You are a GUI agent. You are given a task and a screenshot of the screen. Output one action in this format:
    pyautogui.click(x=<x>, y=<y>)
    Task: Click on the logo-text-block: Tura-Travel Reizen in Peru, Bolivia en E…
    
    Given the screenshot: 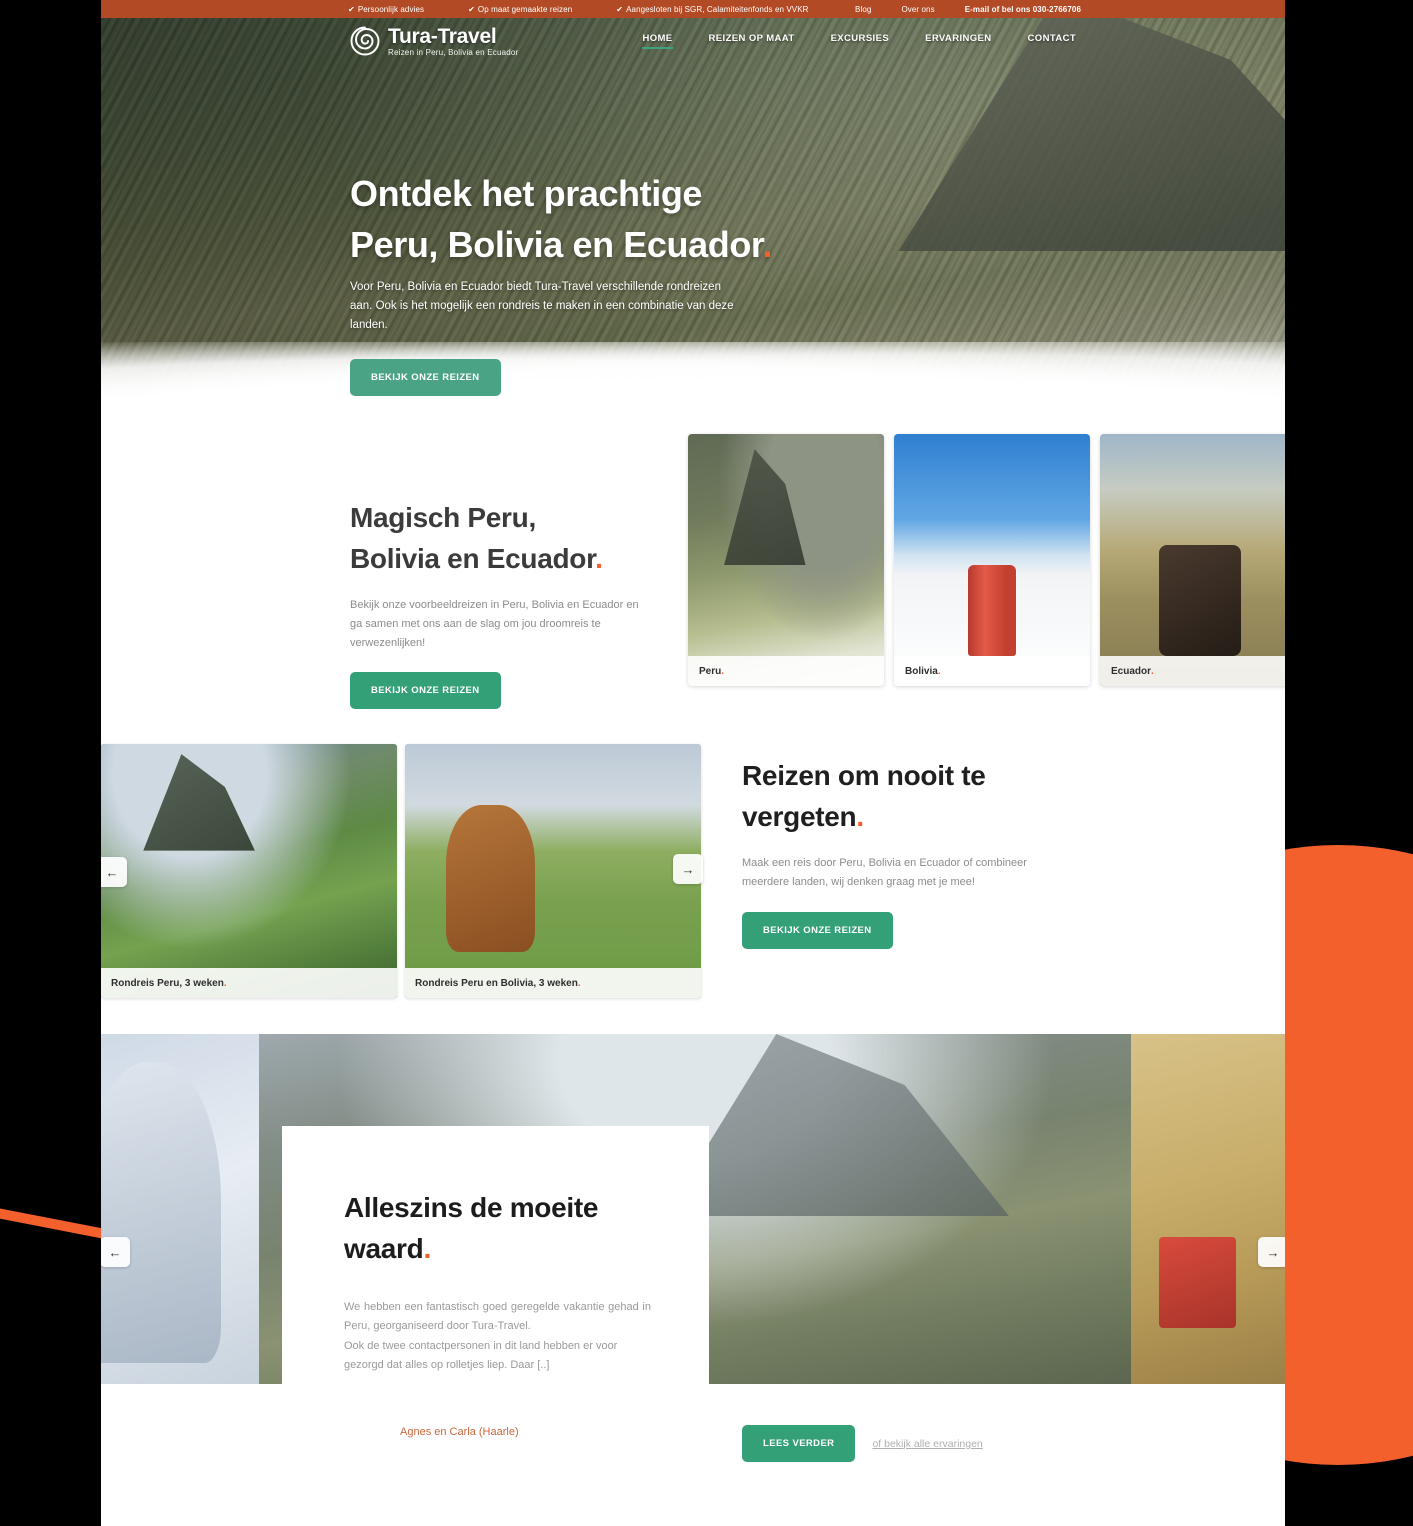 What is the action you would take?
    pyautogui.click(x=453, y=41)
    